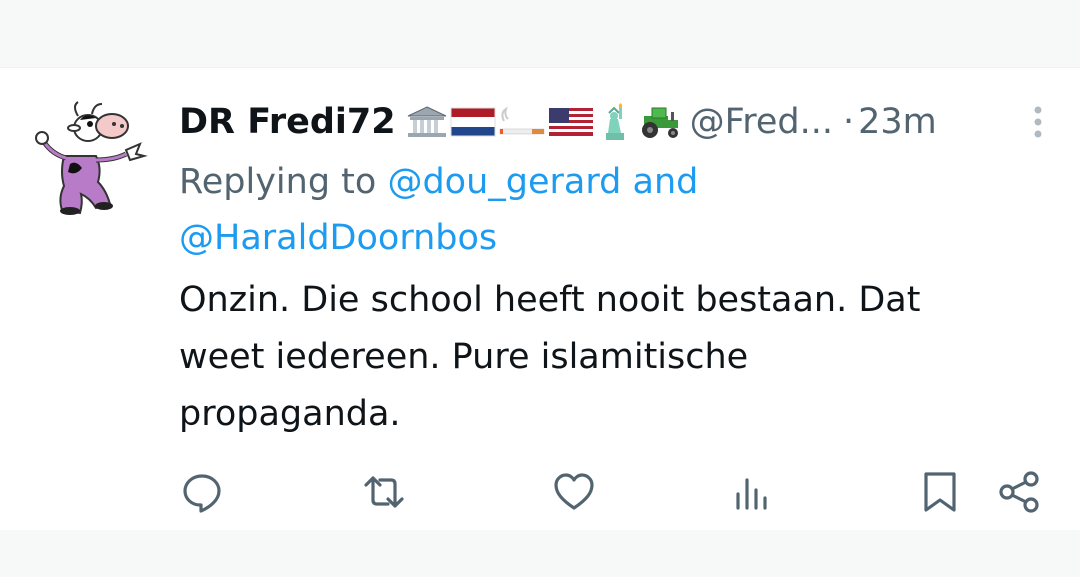  Describe the element at coordinates (278, 182) in the screenshot. I see `reply-prefix: Replying to` at that location.